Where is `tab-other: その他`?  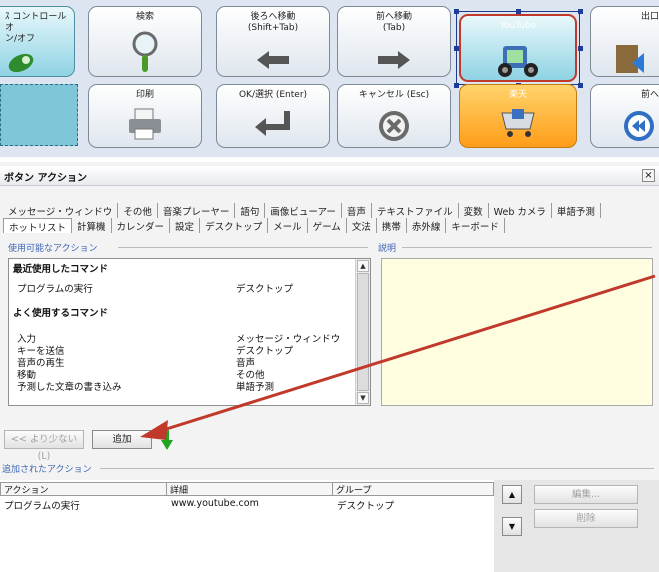
tab-other: その他 is located at coordinates (138, 210).